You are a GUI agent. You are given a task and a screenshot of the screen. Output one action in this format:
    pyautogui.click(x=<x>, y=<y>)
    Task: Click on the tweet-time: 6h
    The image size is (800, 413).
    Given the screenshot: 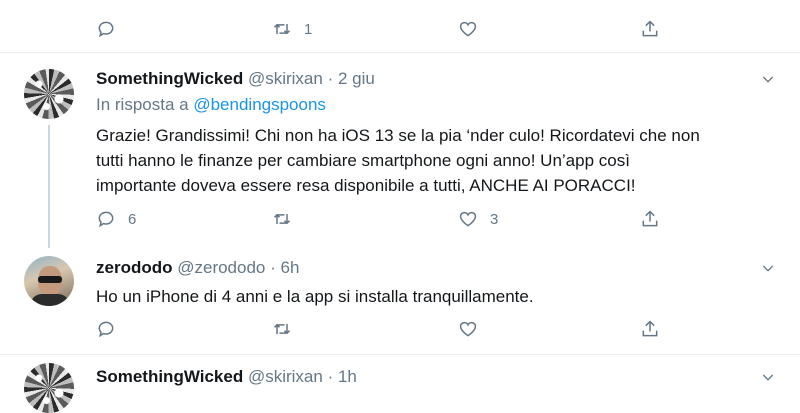 What is the action you would take?
    pyautogui.click(x=290, y=267)
    